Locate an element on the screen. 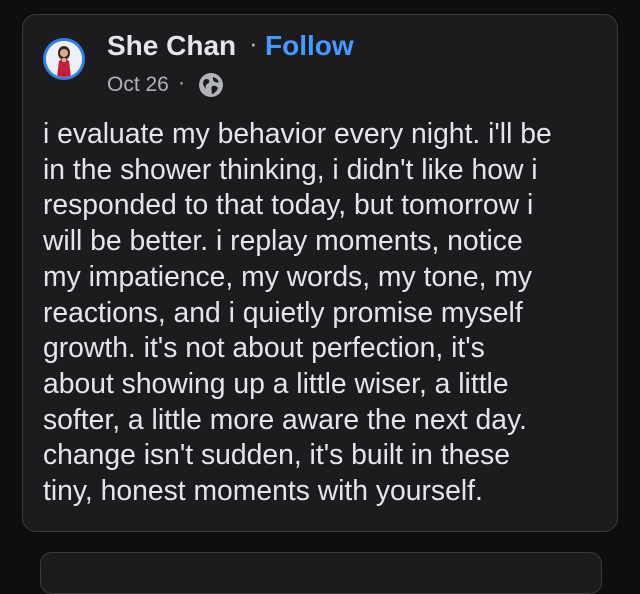 The height and width of the screenshot is (594, 640). avatar-image is located at coordinates (64, 59).